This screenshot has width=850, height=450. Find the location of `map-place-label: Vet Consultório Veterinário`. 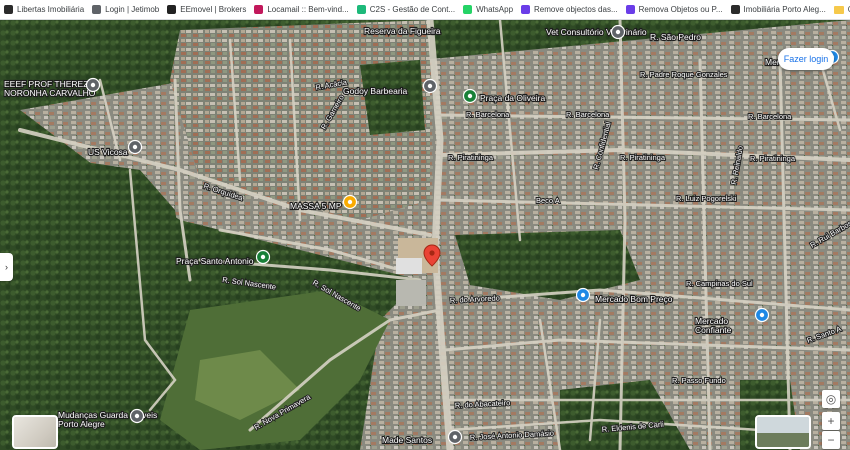

map-place-label: Vet Consultório Veterinário is located at coordinates (596, 32).